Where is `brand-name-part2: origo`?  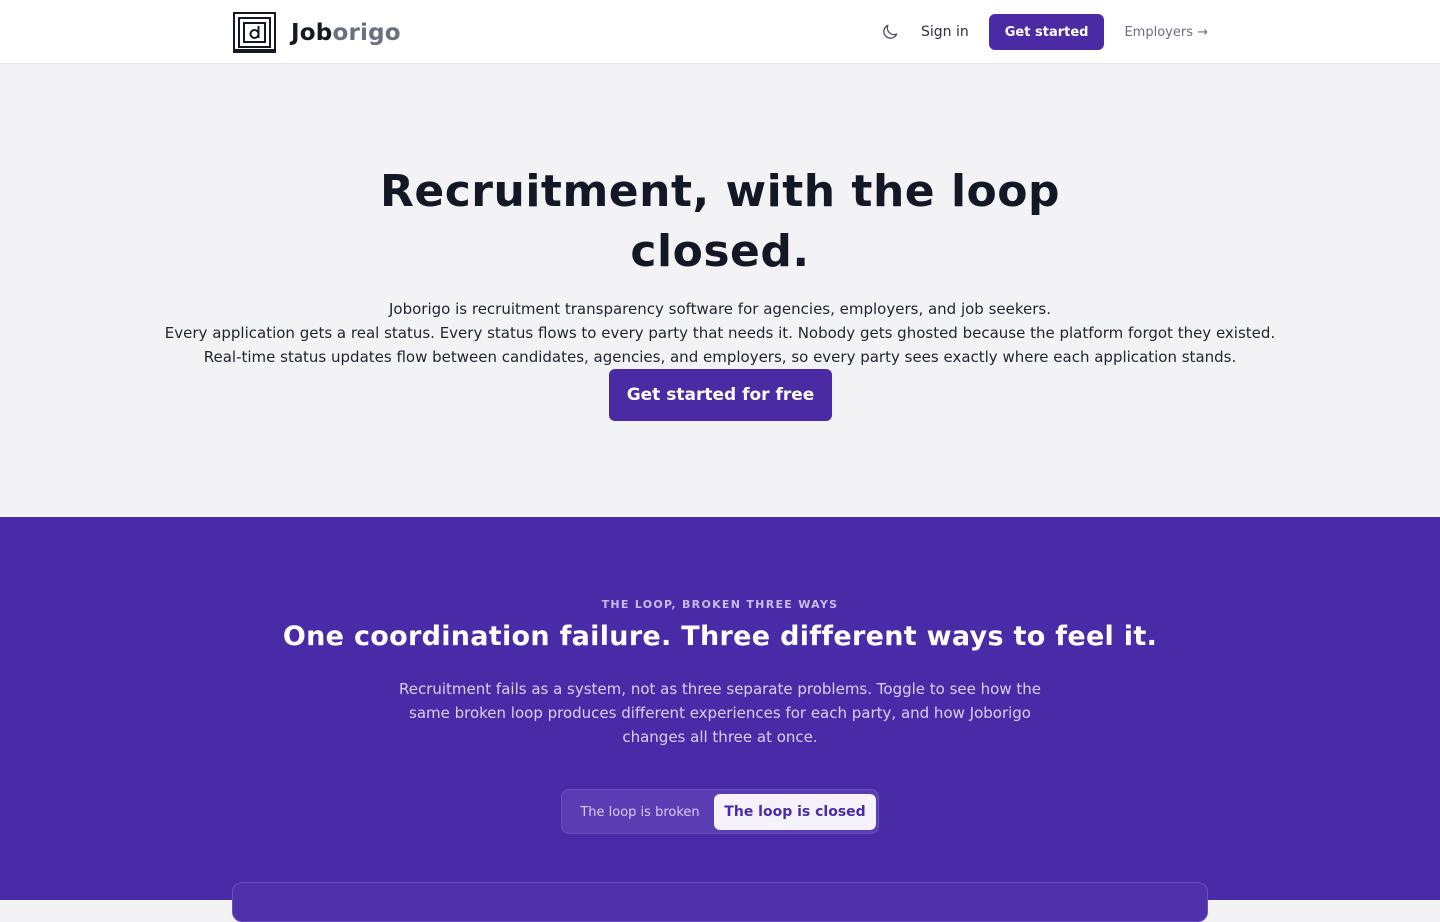 brand-name-part2: origo is located at coordinates (366, 32).